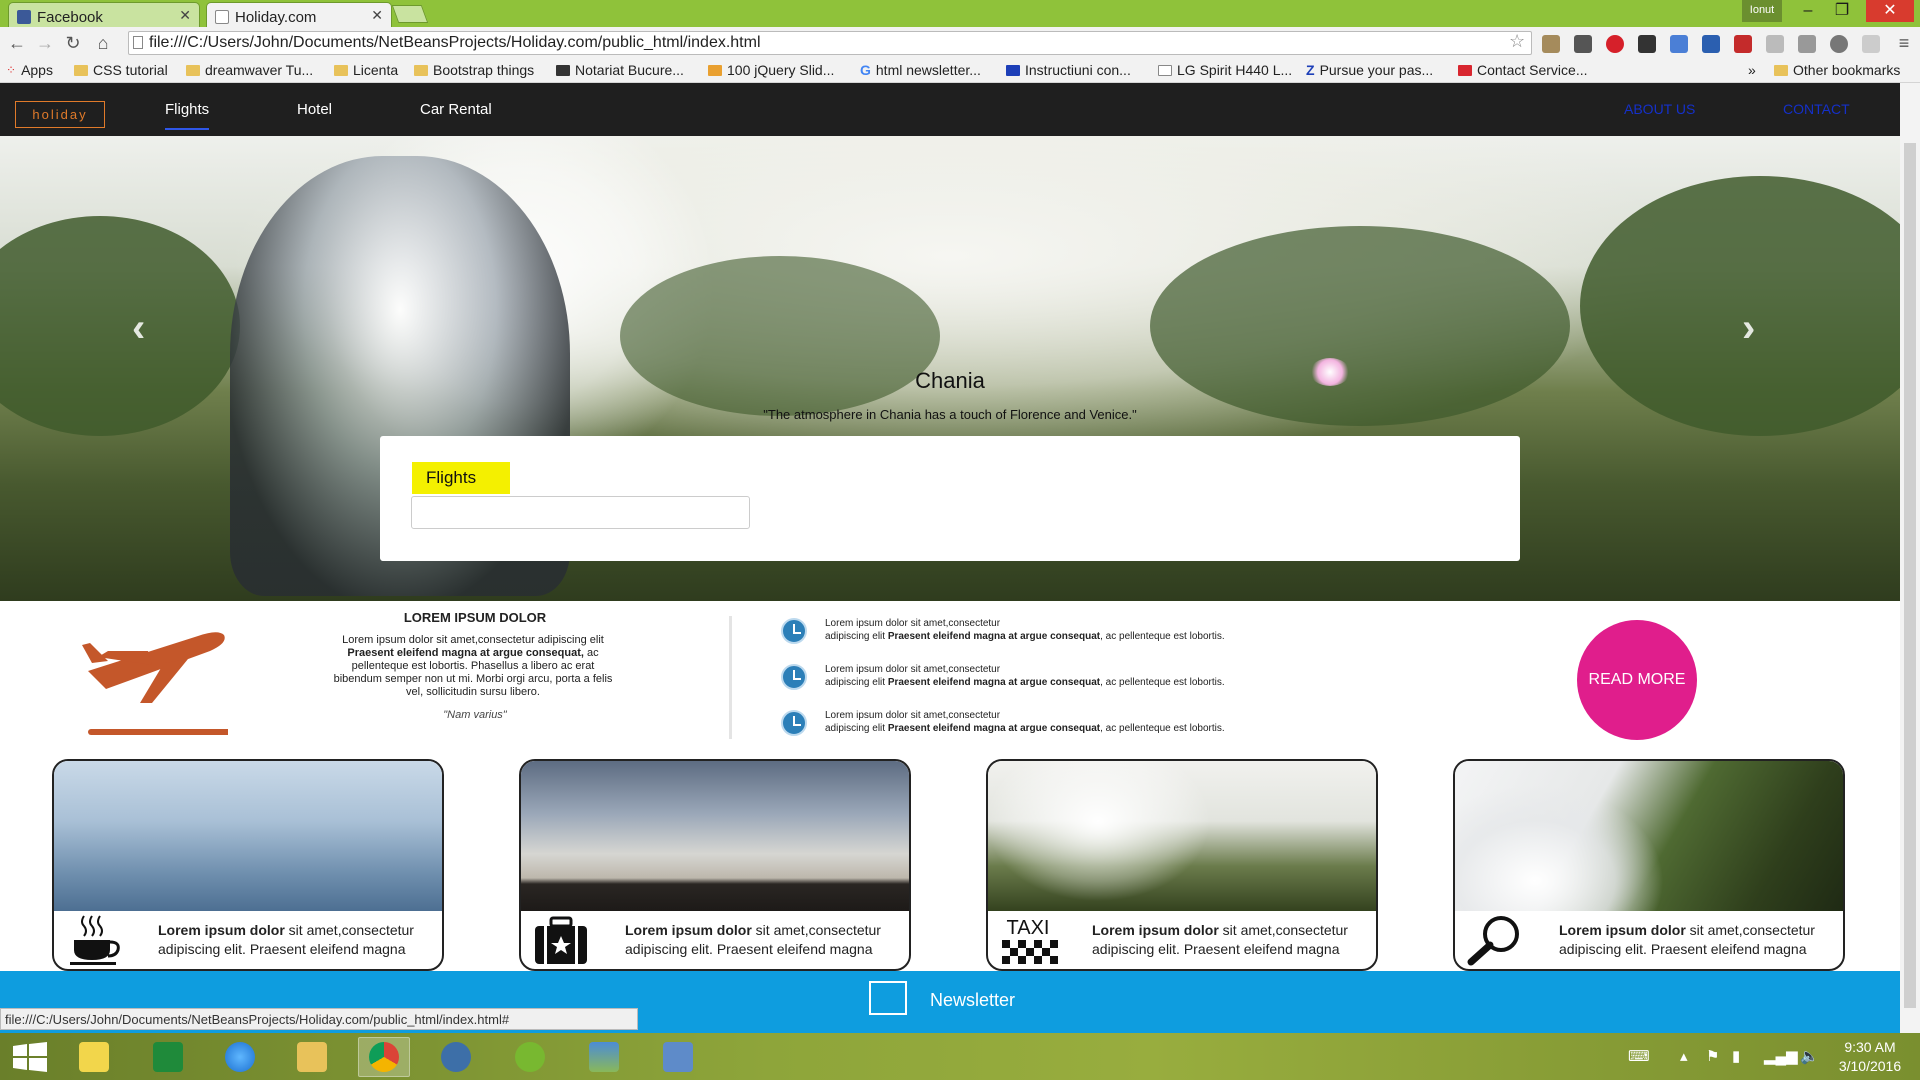  Describe the element at coordinates (103, 43) in the screenshot. I see `home-icon: ⌂` at that location.